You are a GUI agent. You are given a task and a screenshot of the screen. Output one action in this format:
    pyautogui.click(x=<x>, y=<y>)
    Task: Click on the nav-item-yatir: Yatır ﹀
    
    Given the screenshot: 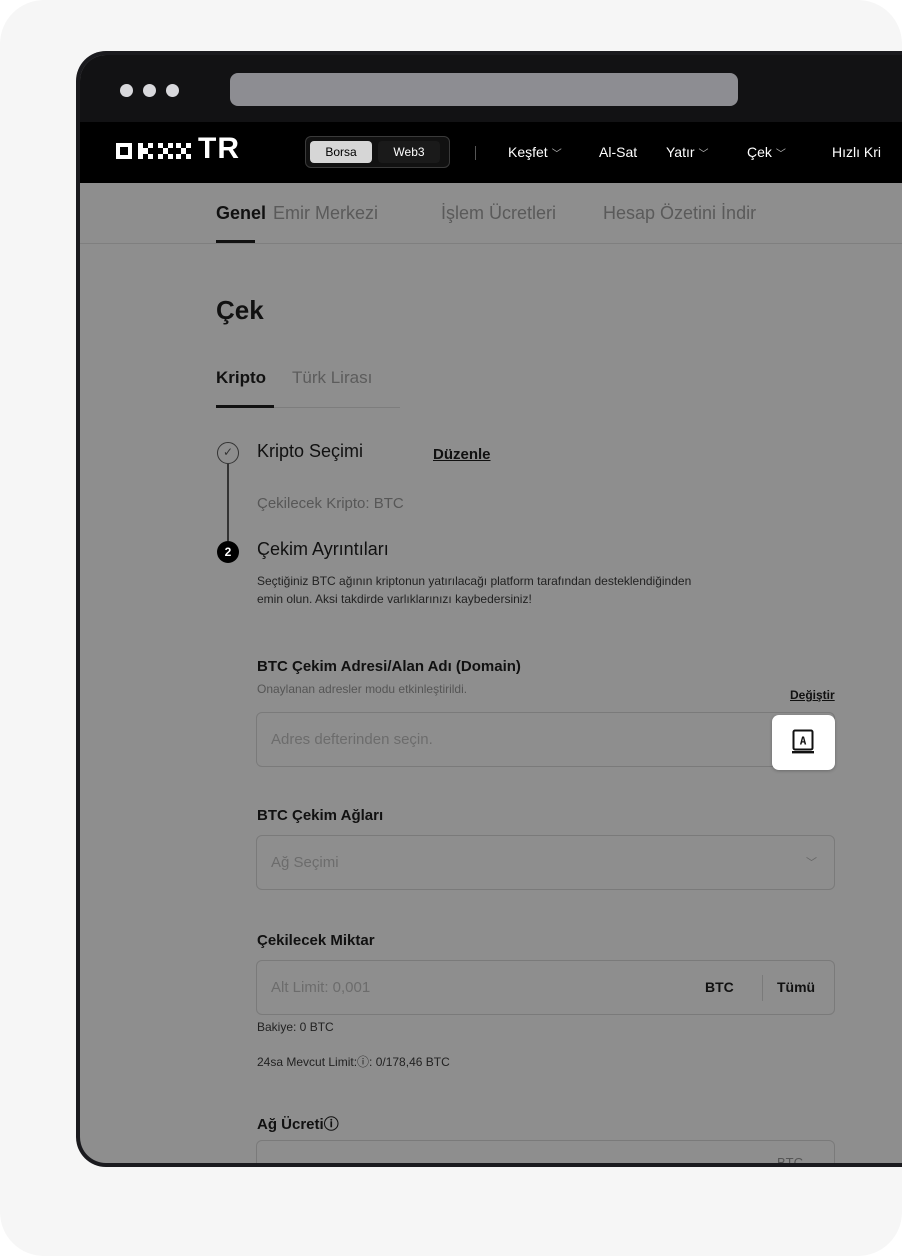 What is the action you would take?
    pyautogui.click(x=687, y=152)
    